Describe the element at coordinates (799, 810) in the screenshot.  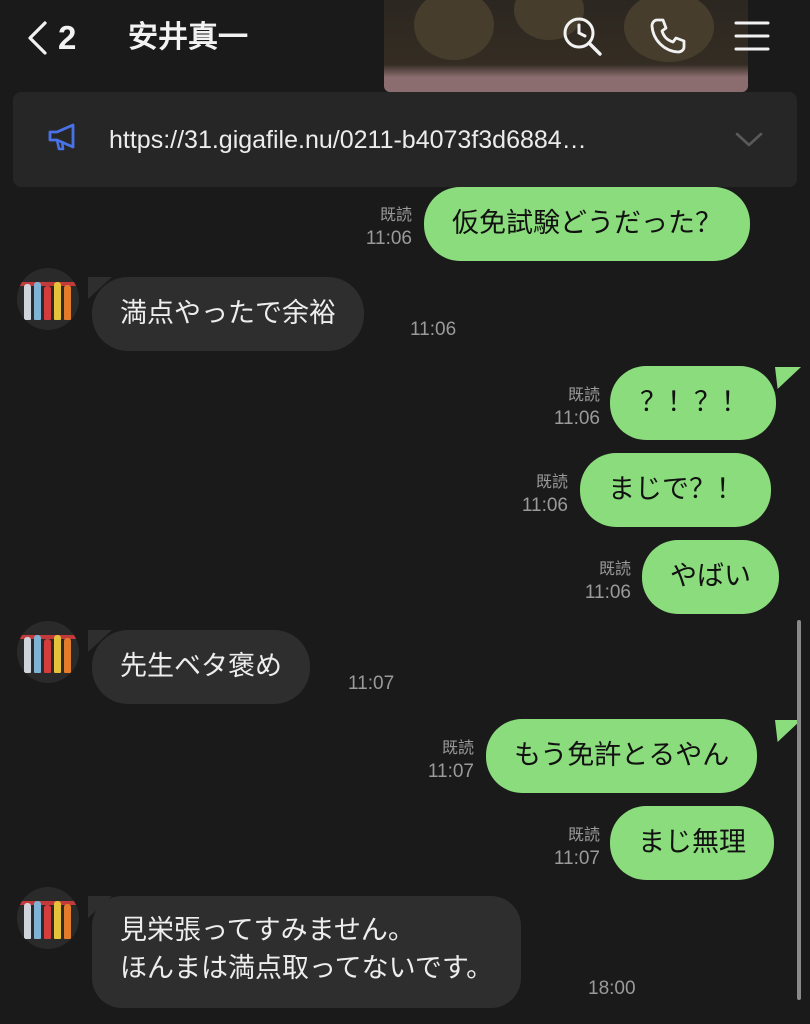
I see `scrollbar` at that location.